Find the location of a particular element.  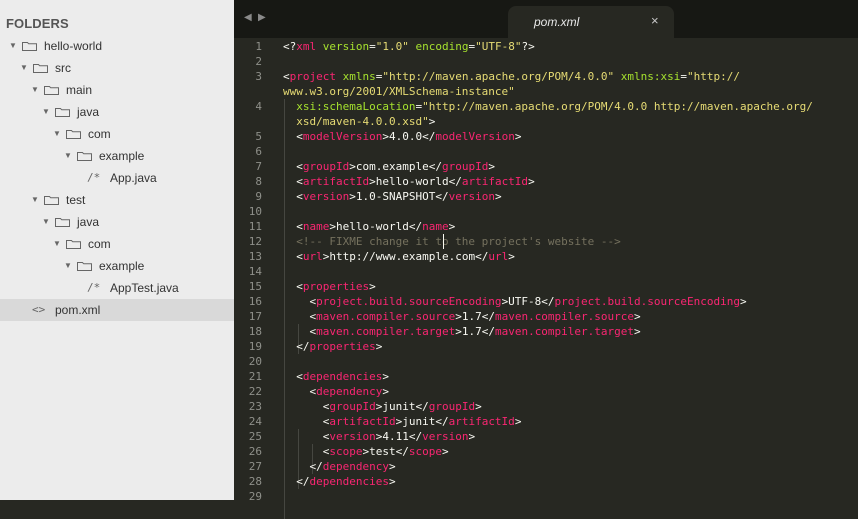

code-line: <dependencies> is located at coordinates (336, 376).